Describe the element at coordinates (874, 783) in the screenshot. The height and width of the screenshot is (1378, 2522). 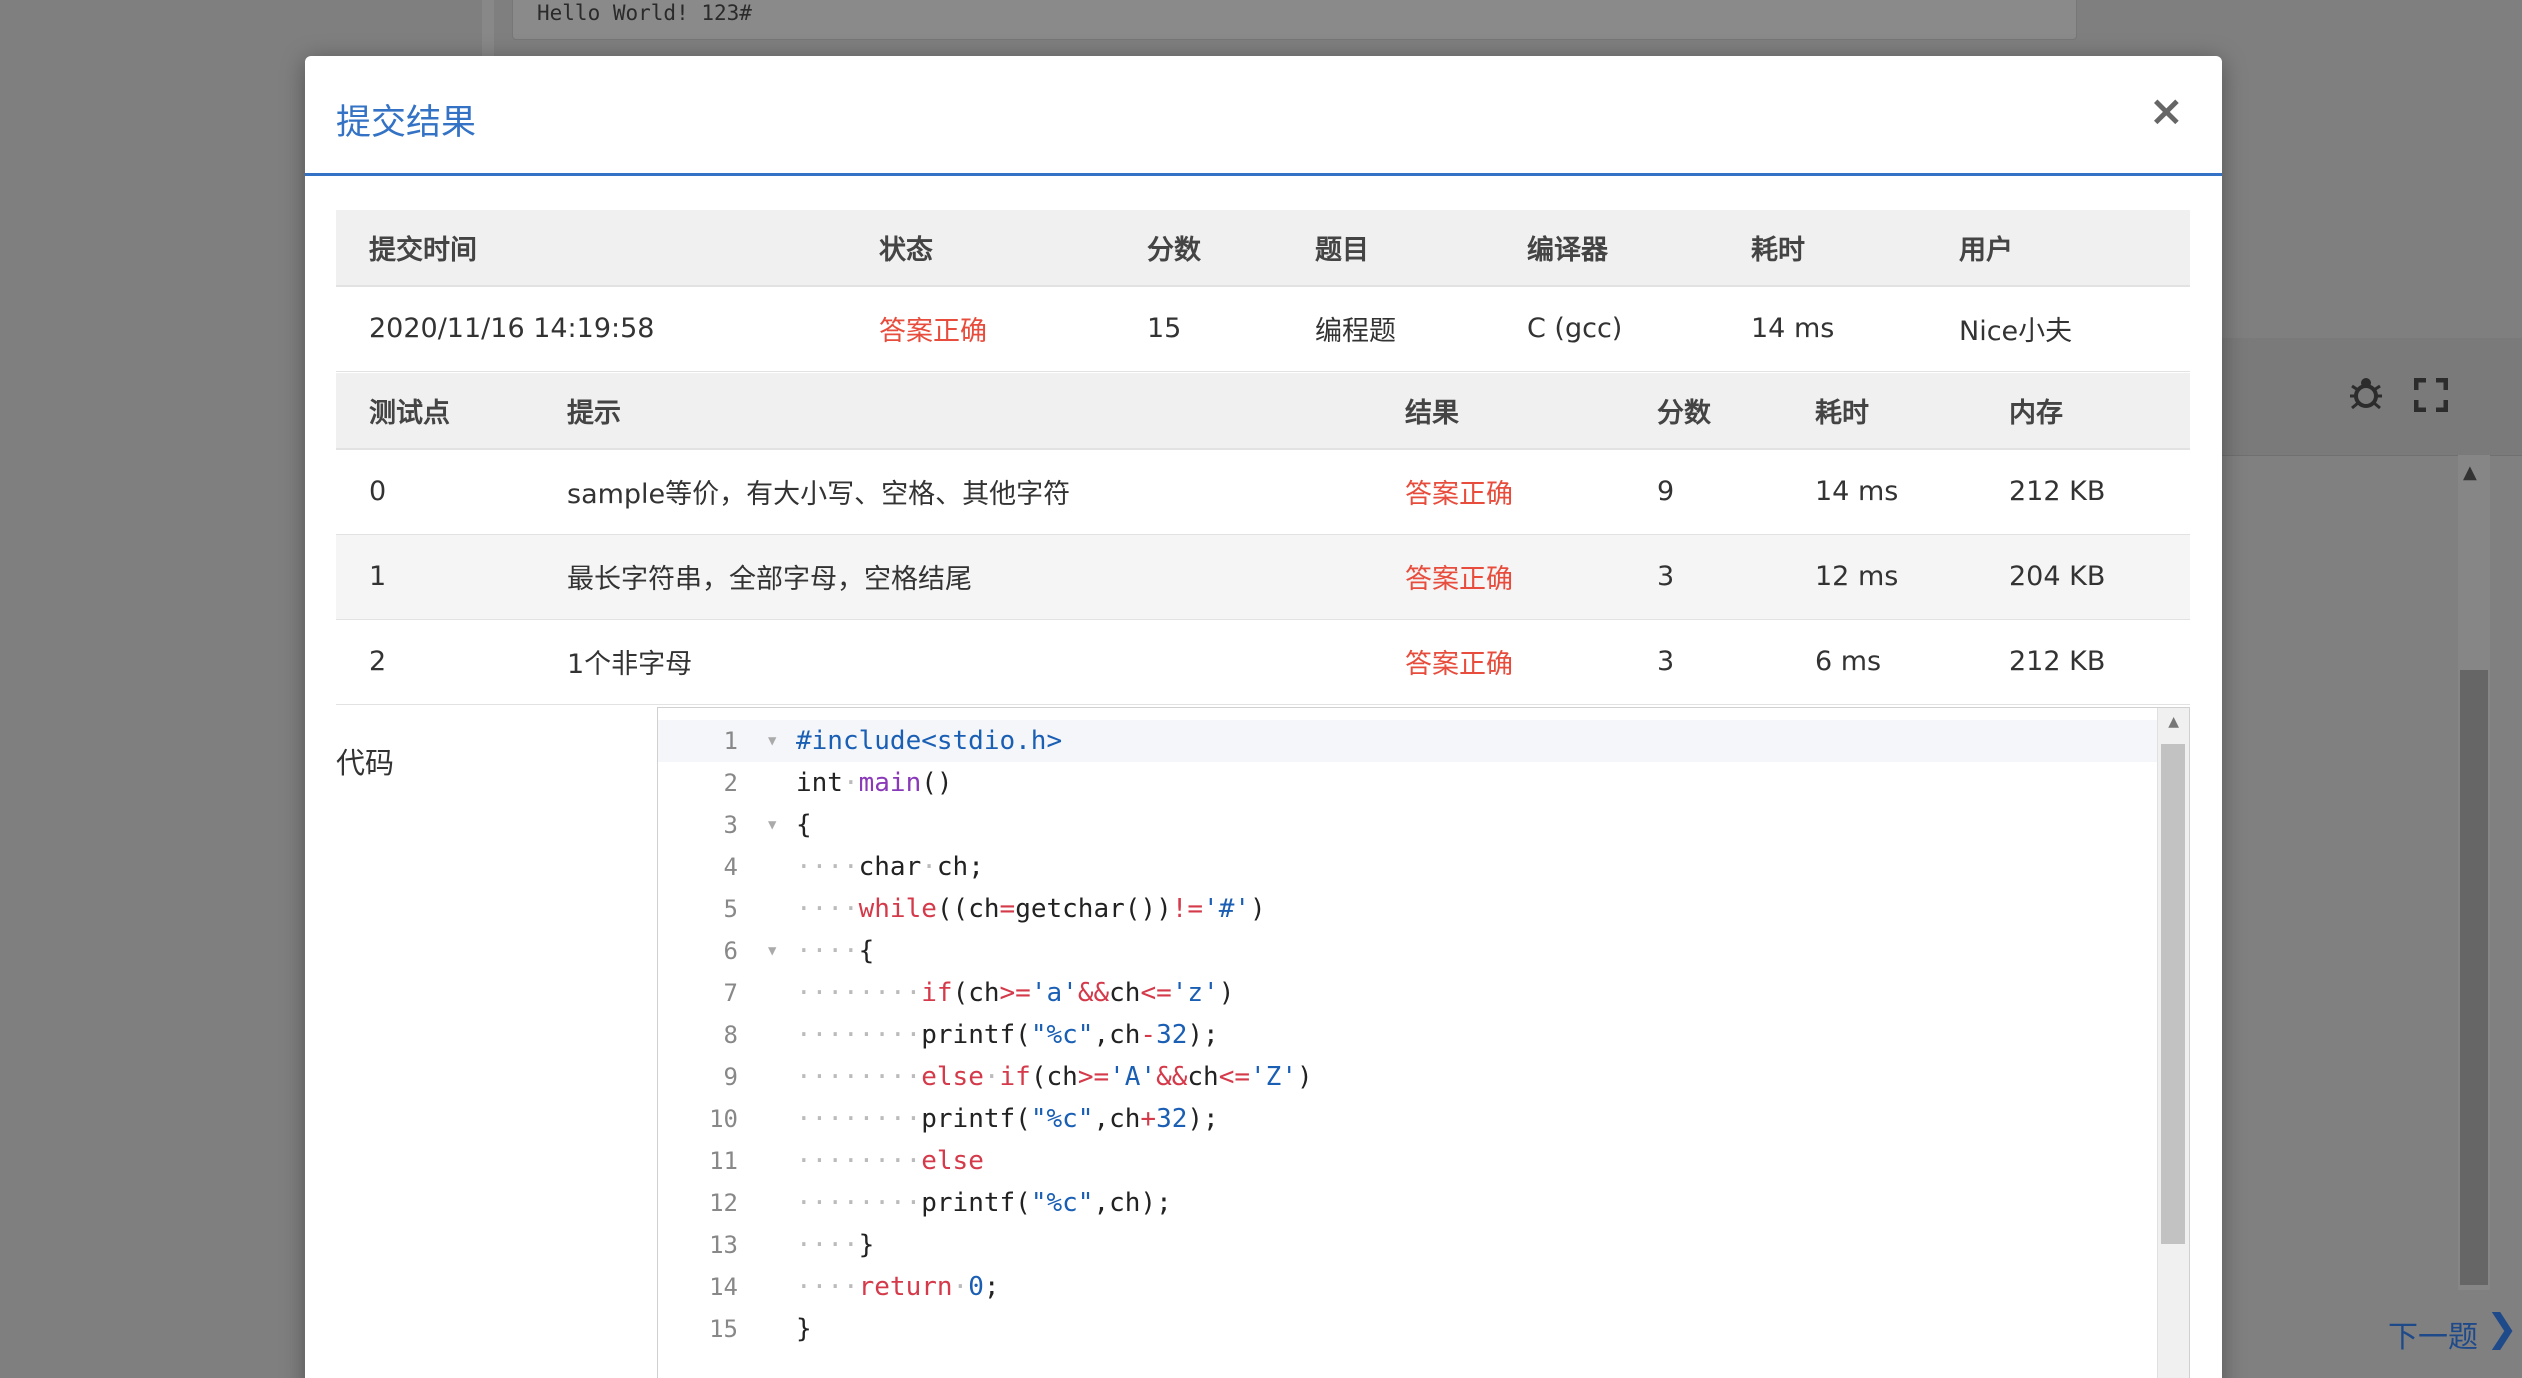
I see `code-text: int·main()` at that location.